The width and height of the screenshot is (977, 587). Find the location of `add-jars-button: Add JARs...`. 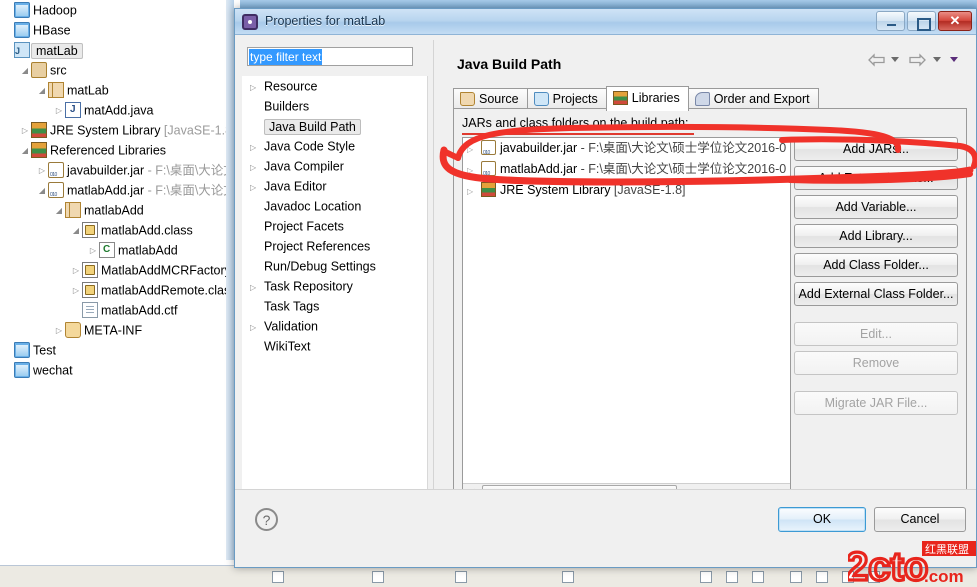

add-jars-button: Add JARs... is located at coordinates (876, 149).